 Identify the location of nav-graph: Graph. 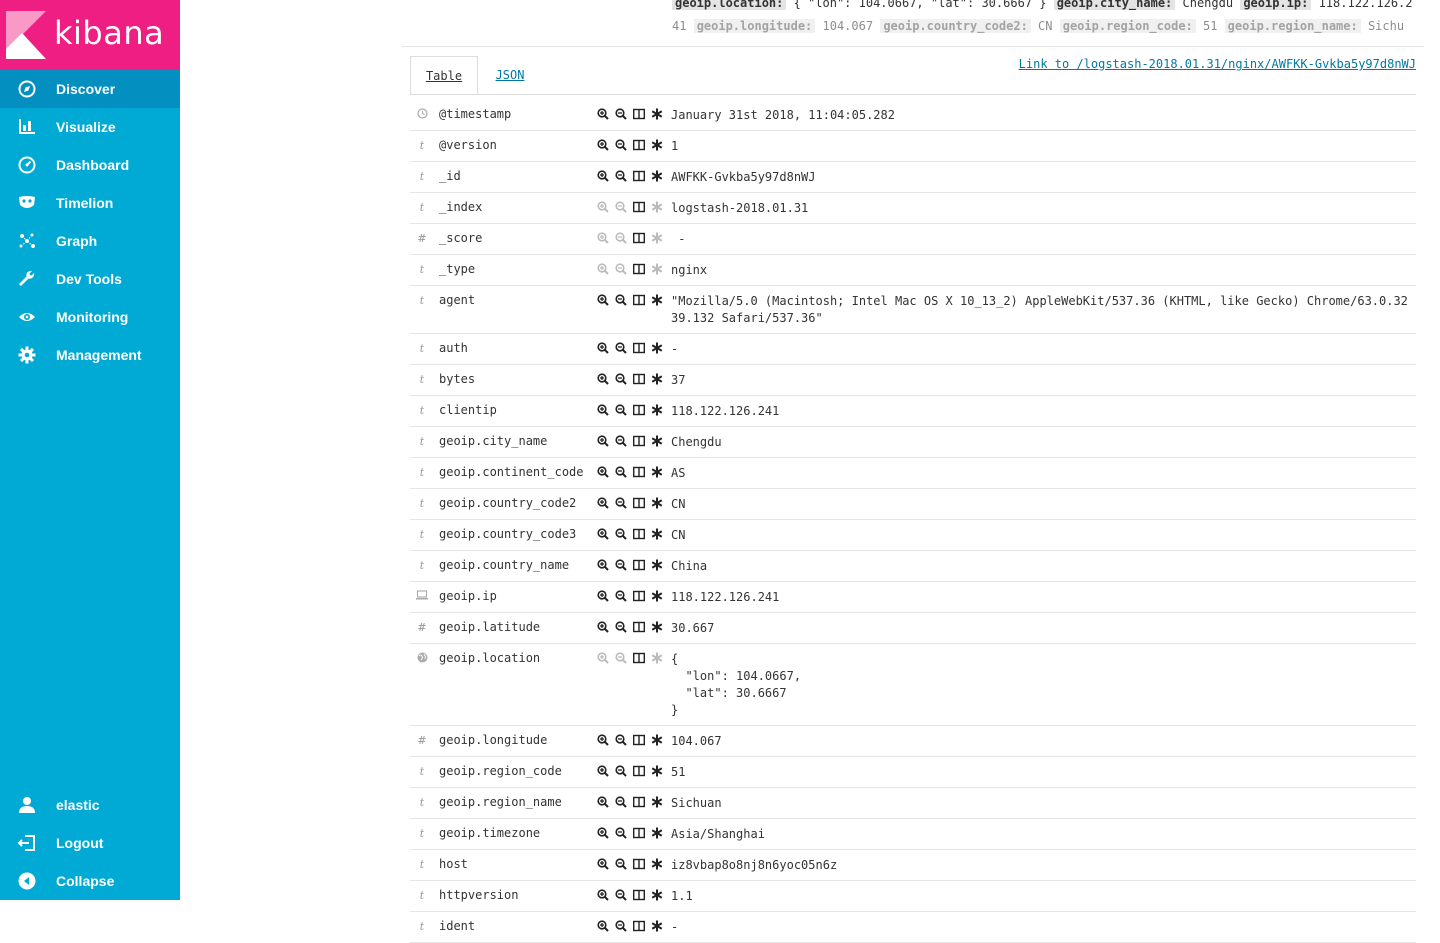
(90, 241).